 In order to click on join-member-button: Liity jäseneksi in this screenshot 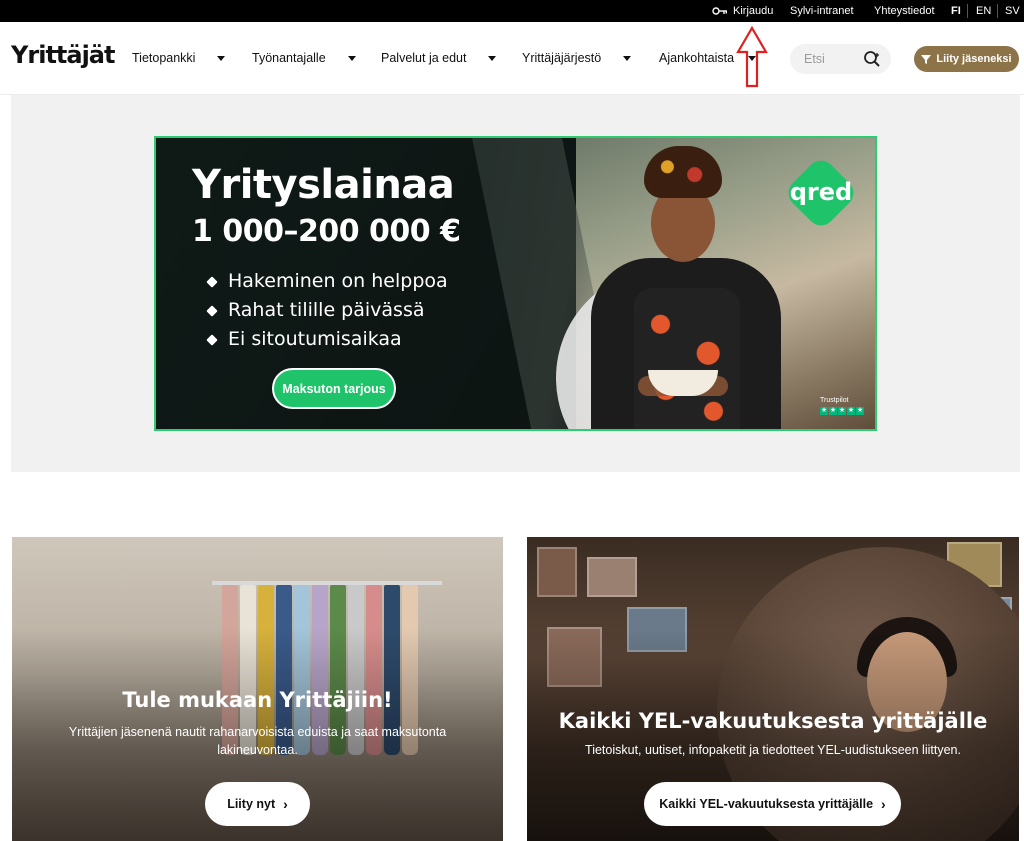, I will do `click(966, 59)`.